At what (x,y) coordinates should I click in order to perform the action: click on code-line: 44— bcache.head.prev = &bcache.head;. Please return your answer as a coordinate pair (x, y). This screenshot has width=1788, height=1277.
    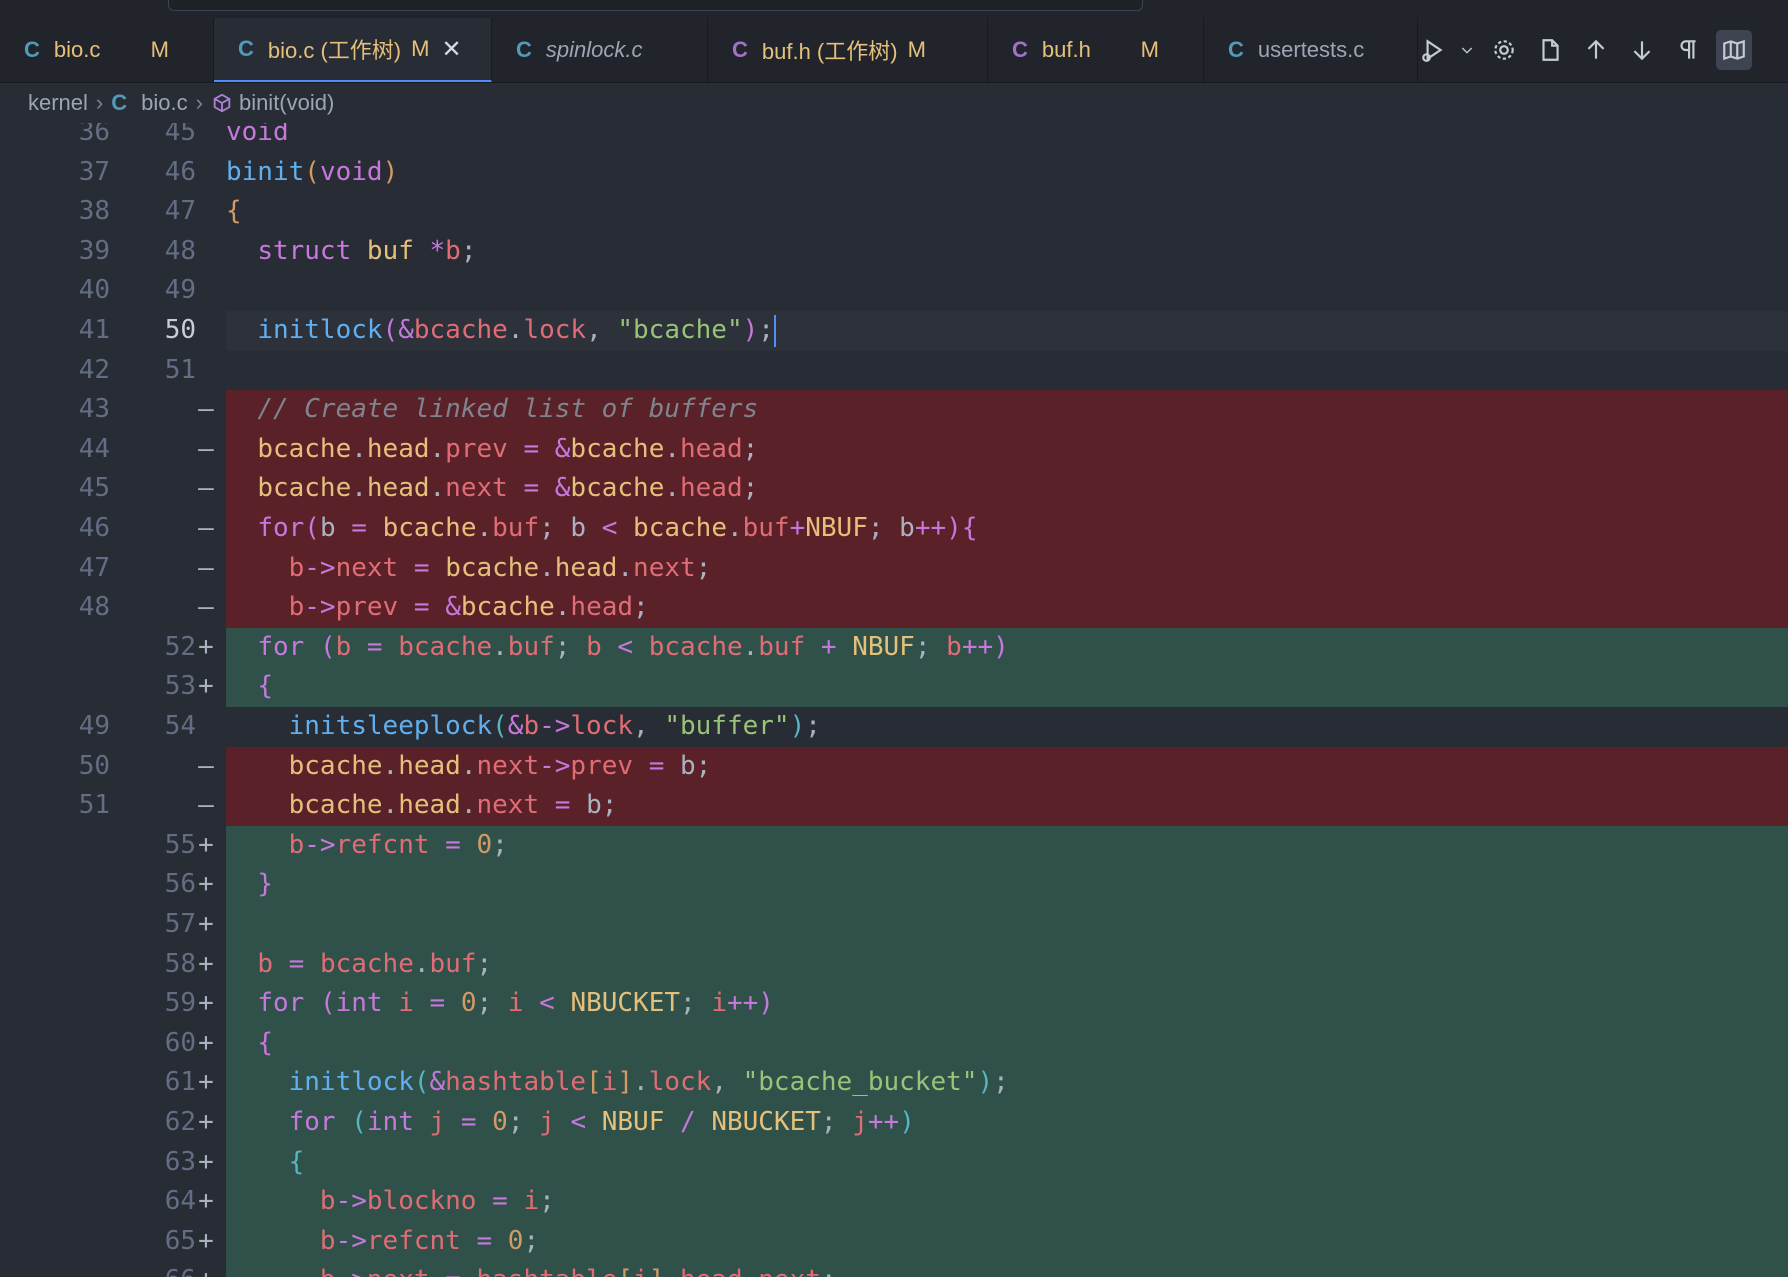
    Looking at the image, I should click on (894, 449).